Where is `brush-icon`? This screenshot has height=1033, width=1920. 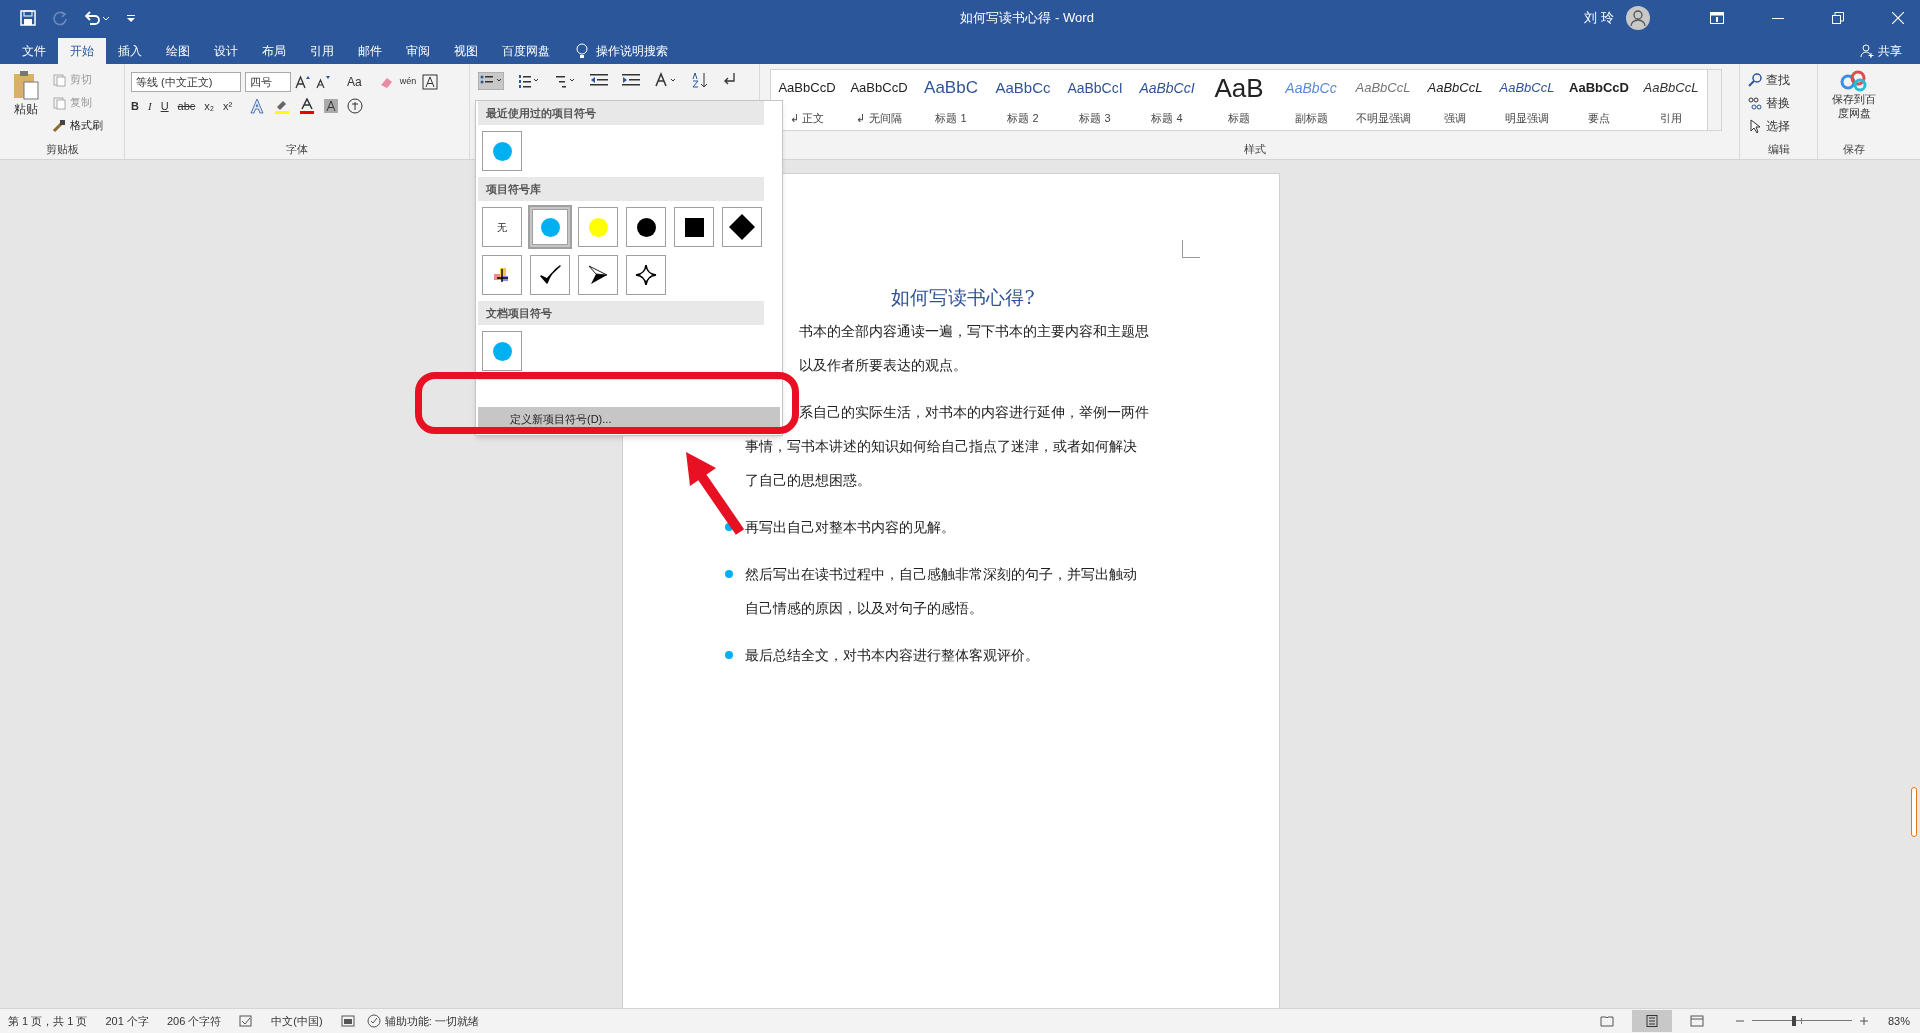
brush-icon is located at coordinates (59, 125).